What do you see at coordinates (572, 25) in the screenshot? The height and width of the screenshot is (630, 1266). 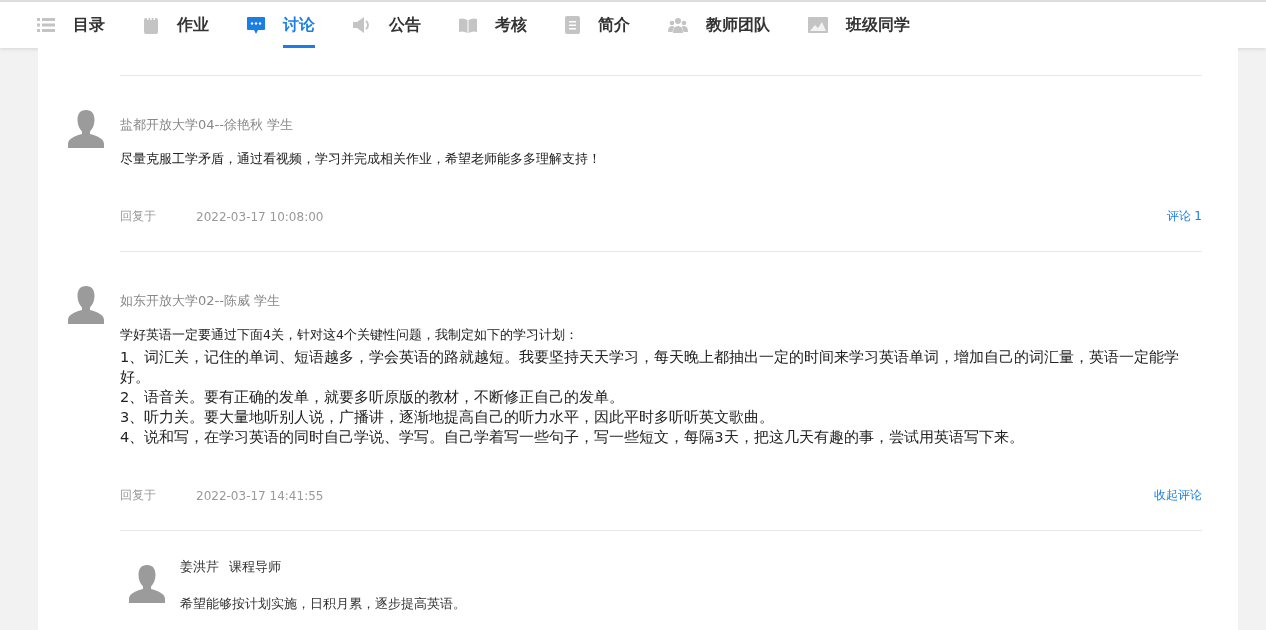 I see `document-icon` at bounding box center [572, 25].